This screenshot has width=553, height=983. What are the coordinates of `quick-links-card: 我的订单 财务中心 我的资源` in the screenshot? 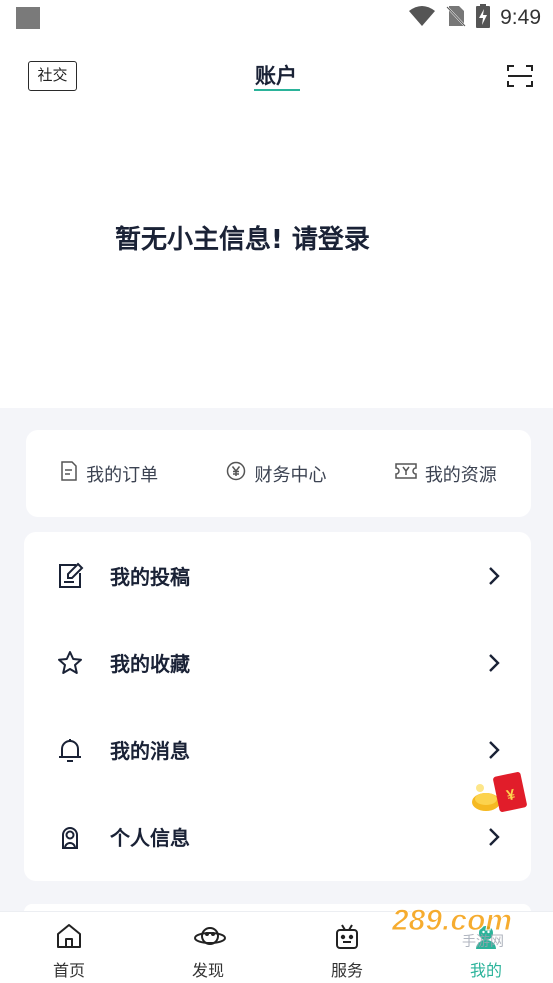 It's located at (278, 473).